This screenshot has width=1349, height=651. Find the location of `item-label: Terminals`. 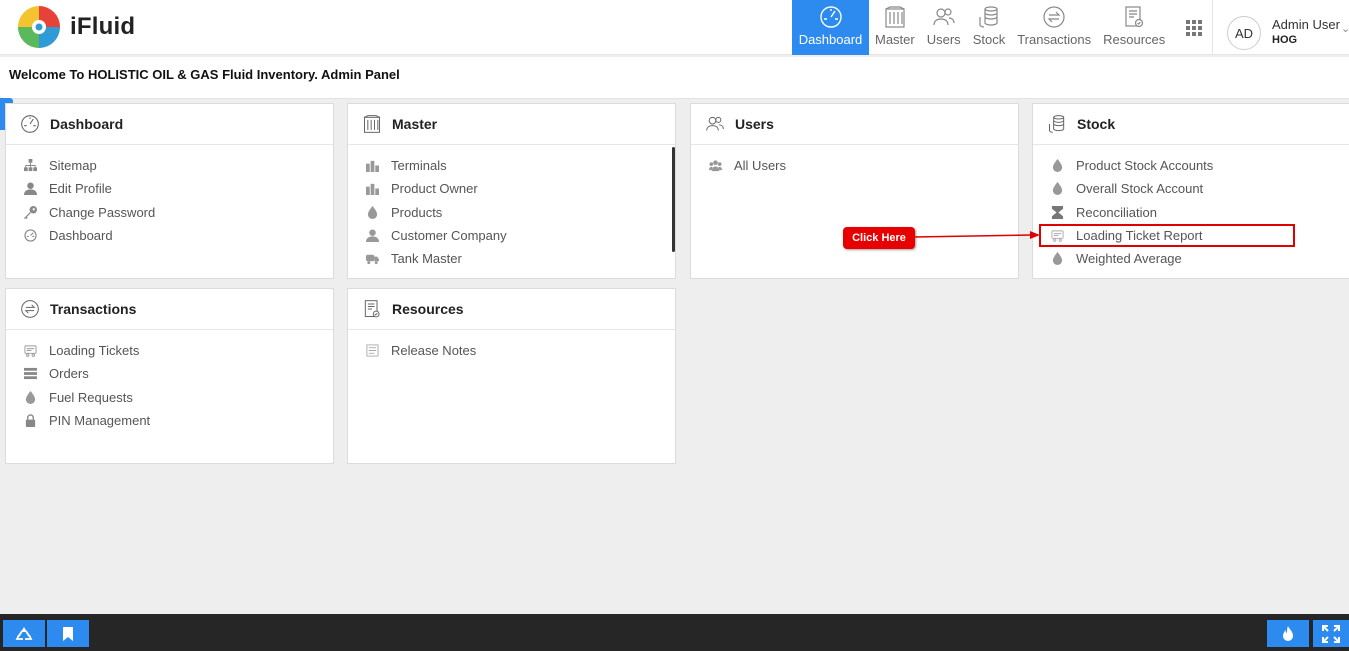

item-label: Terminals is located at coordinates (419, 166).